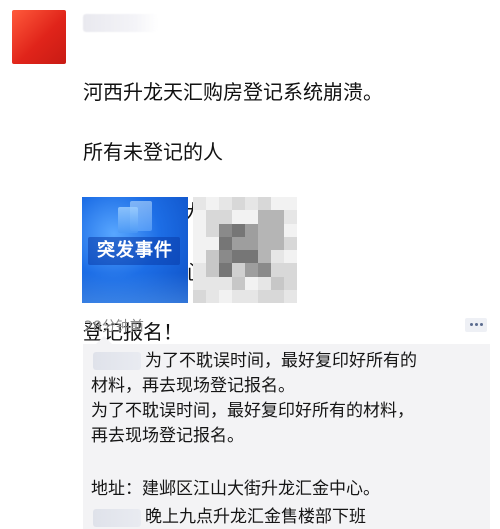 The width and height of the screenshot is (500, 529). Describe the element at coordinates (235, 489) in the screenshot. I see `comment-text: 地址：建邺区江山大街升龙汇金中心。` at that location.